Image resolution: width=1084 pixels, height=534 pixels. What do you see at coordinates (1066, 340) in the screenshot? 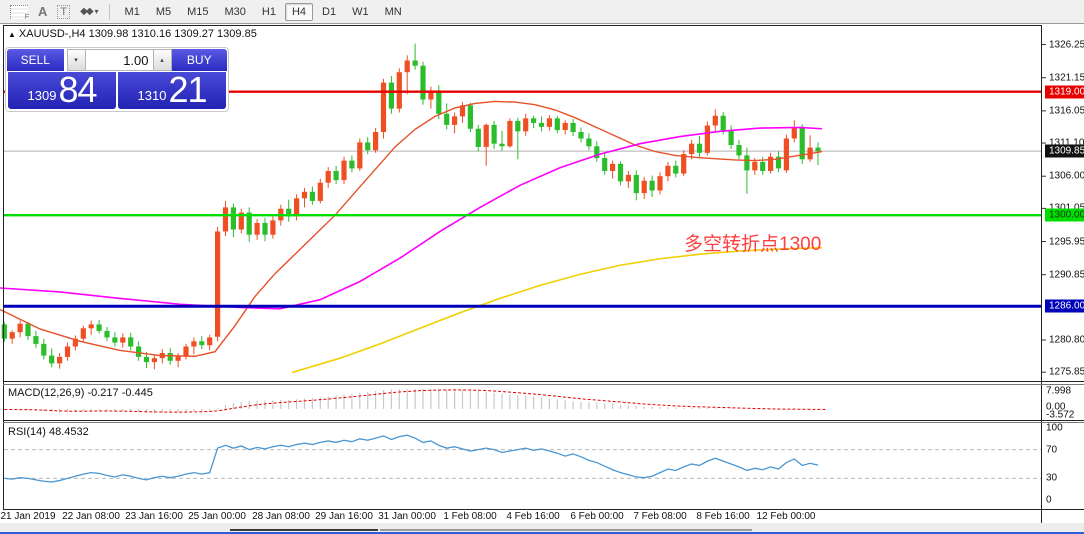
I see `price-tick-label: 1280.80` at bounding box center [1066, 340].